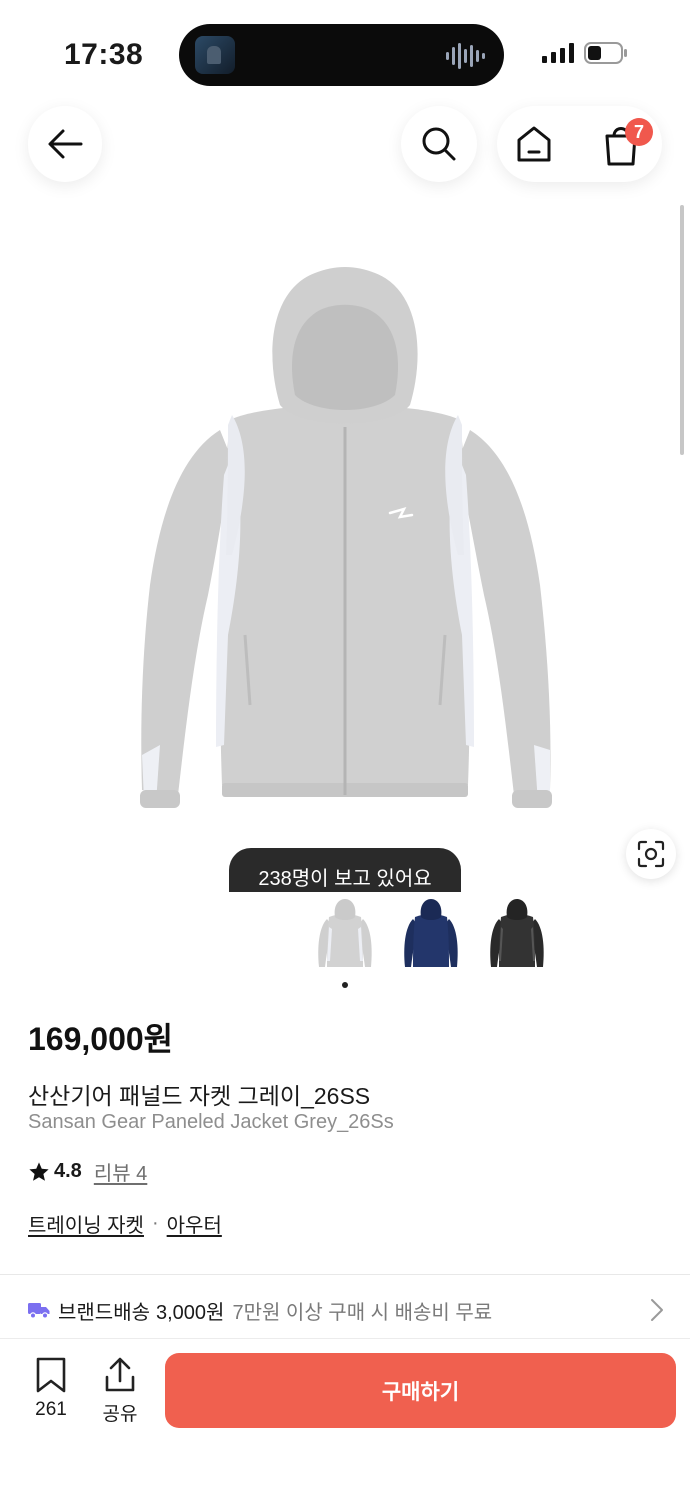 This screenshot has height=1500, width=690. I want to click on truck-icon, so click(39, 1311).